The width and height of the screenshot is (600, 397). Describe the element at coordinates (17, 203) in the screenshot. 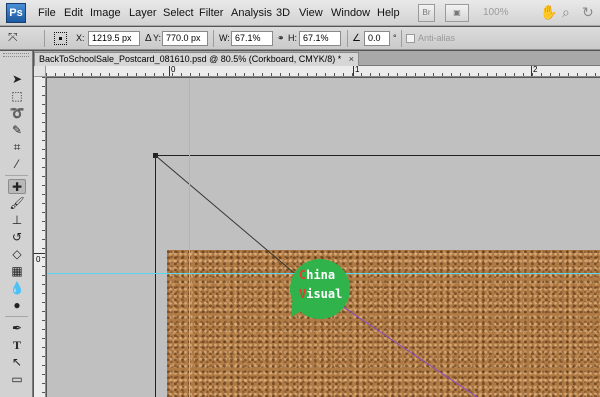

I see `brush-icon: 🖌` at that location.